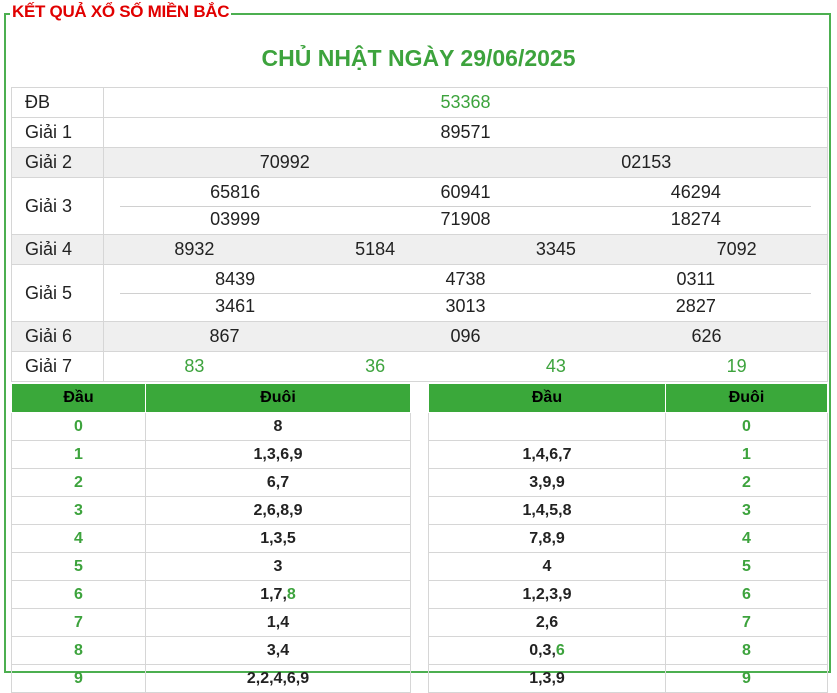 This screenshot has height=693, width=837. I want to click on table-row: 2 6,7, so click(211, 482).